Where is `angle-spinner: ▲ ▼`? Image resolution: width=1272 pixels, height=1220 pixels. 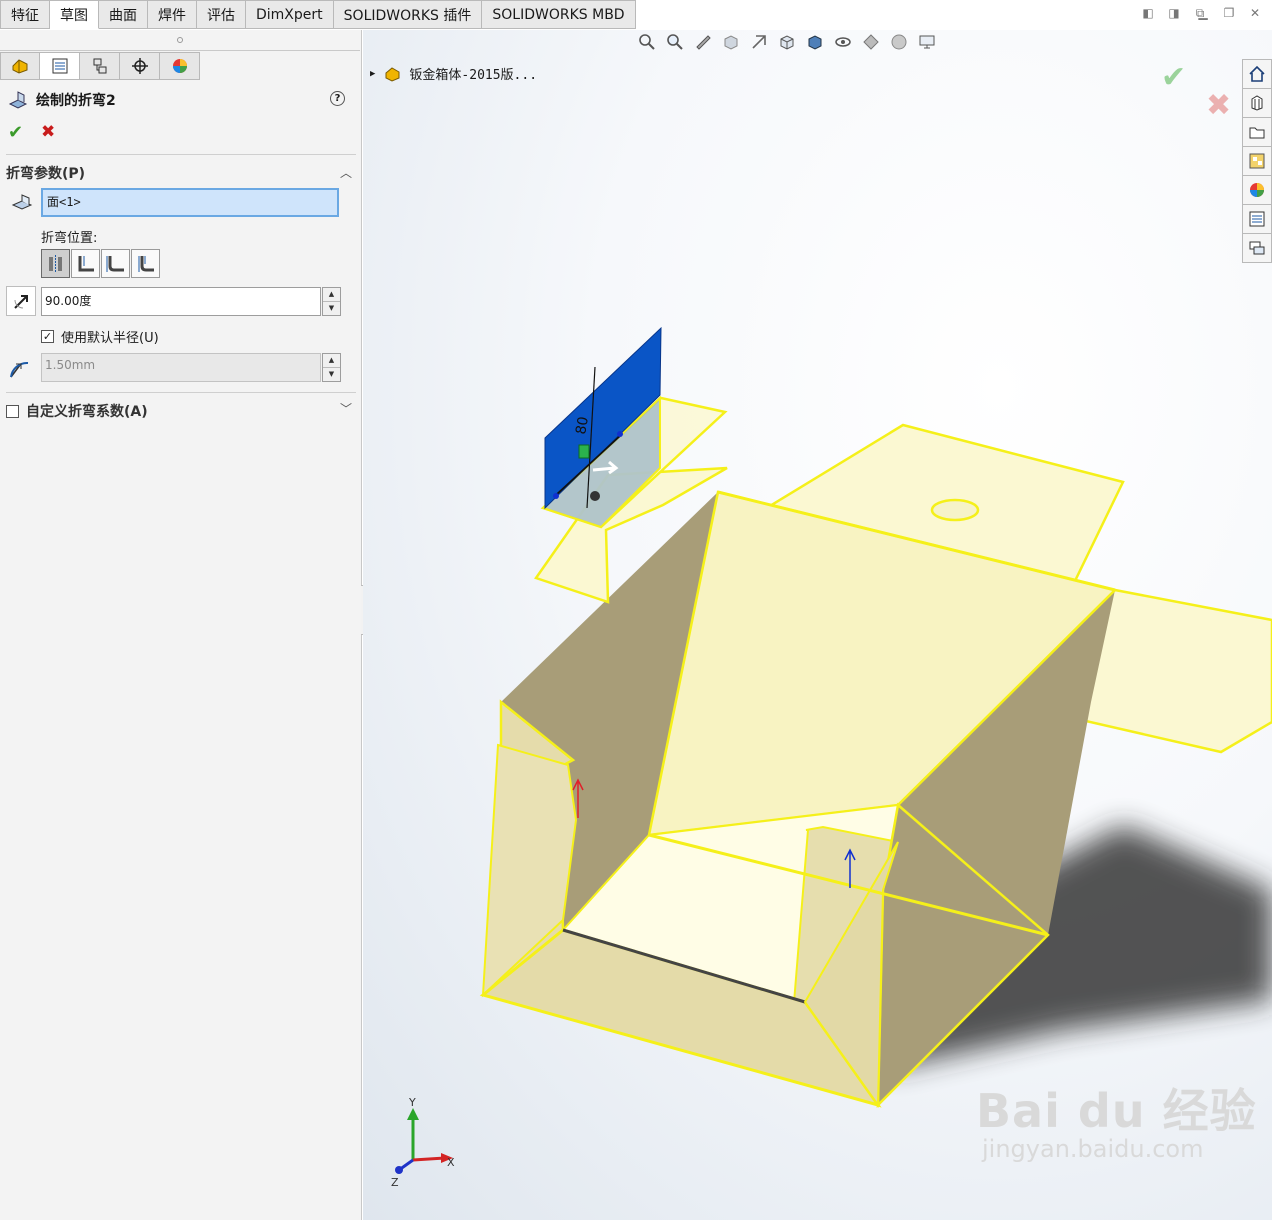 angle-spinner: ▲ ▼ is located at coordinates (331, 301).